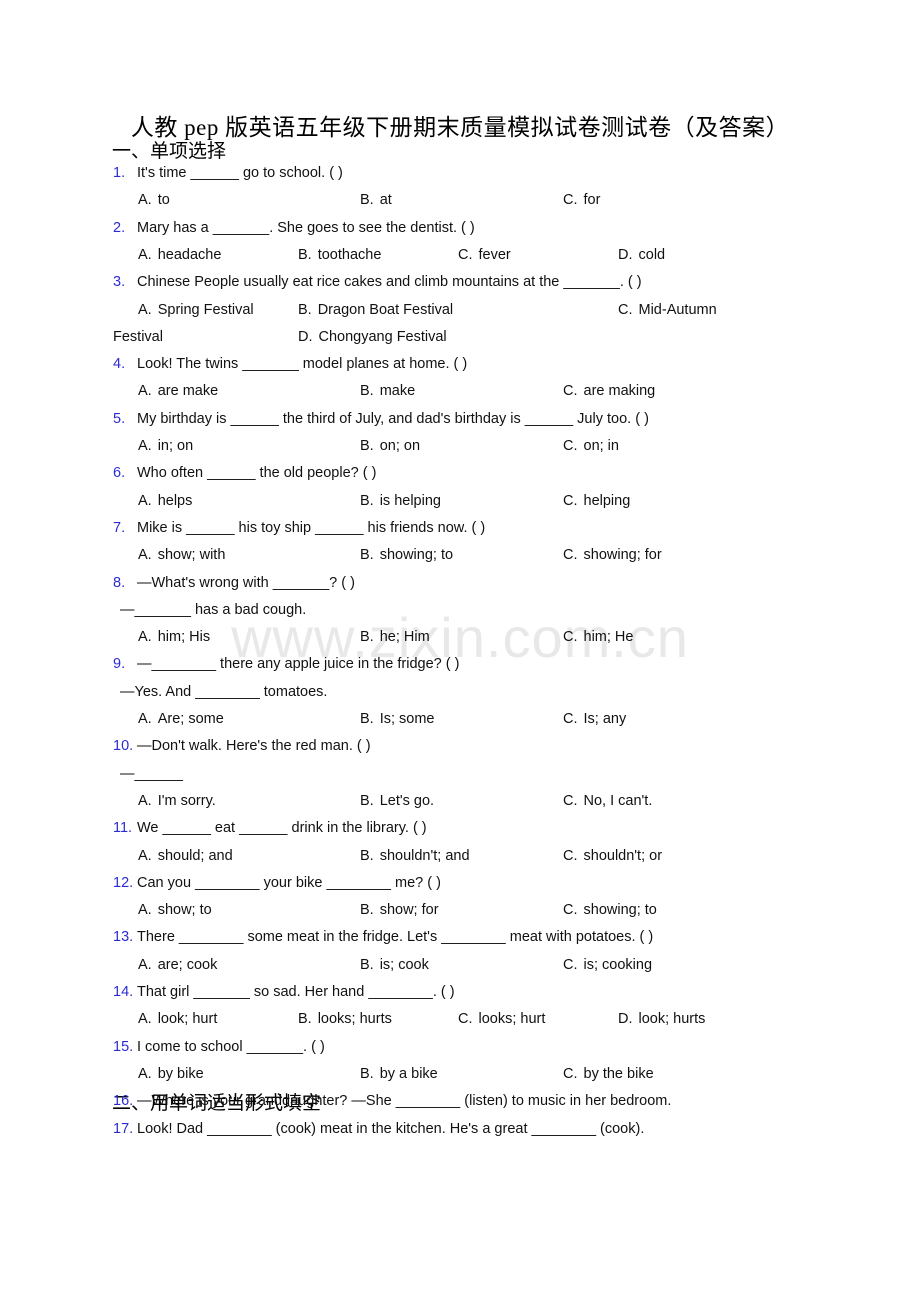 The image size is (920, 1302). Describe the element at coordinates (618, 800) in the screenshot. I see `option-text: No, I can't.` at that location.